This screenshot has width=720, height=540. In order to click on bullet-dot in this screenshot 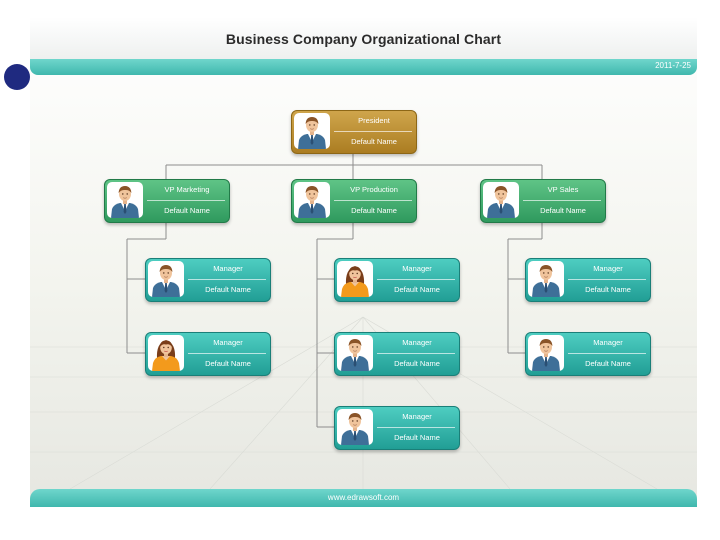, I will do `click(17, 77)`.